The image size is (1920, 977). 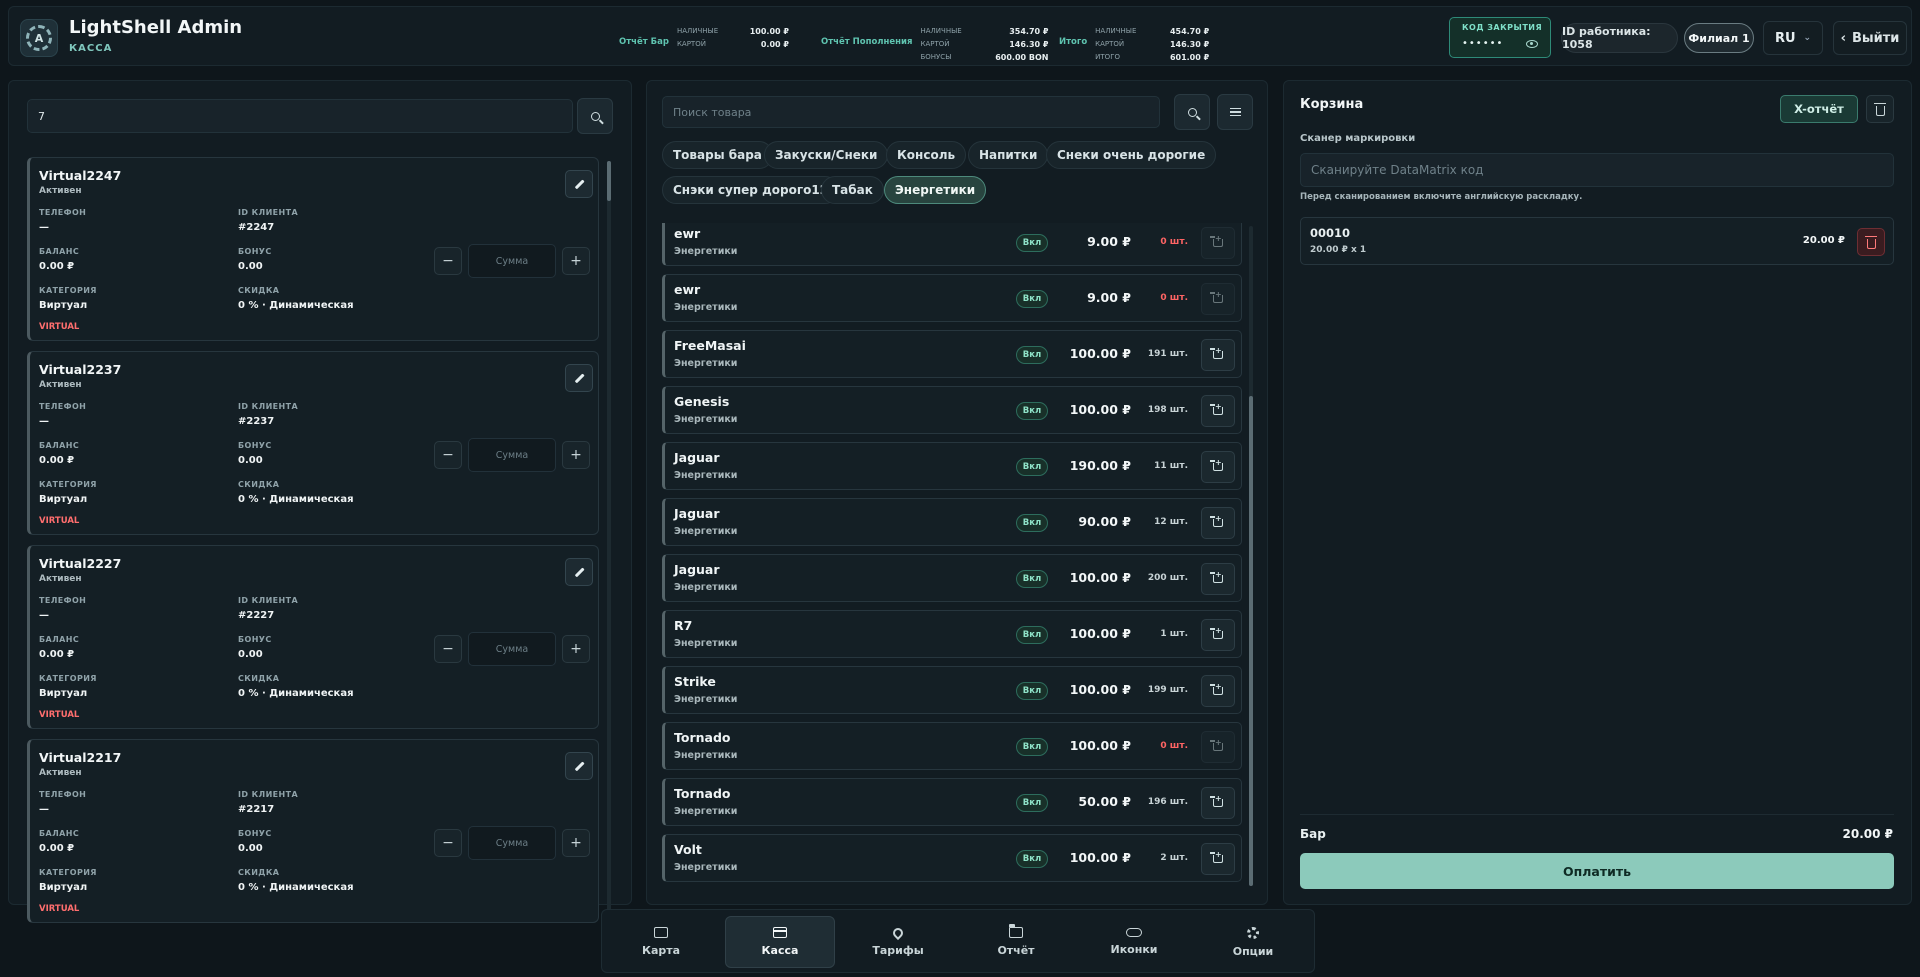 What do you see at coordinates (1875, 38) in the screenshot?
I see `logout-label: Выйти` at bounding box center [1875, 38].